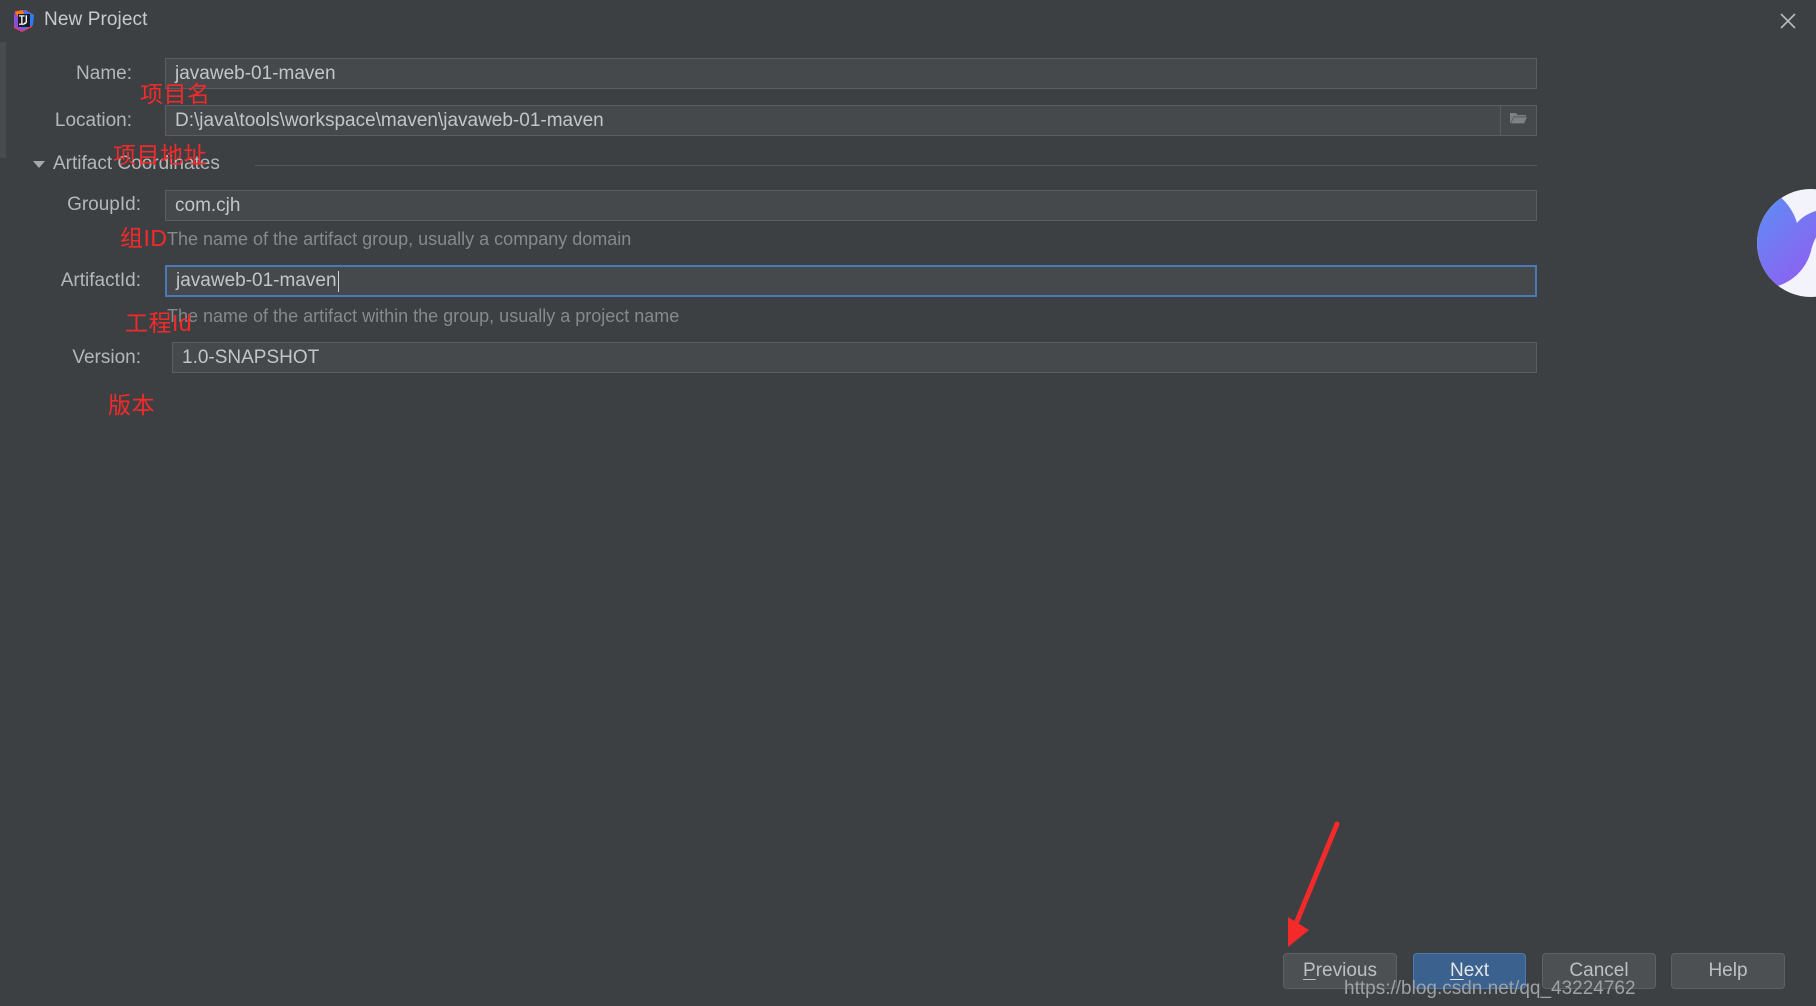  I want to click on annotation-project-name: 项目名, so click(175, 94).